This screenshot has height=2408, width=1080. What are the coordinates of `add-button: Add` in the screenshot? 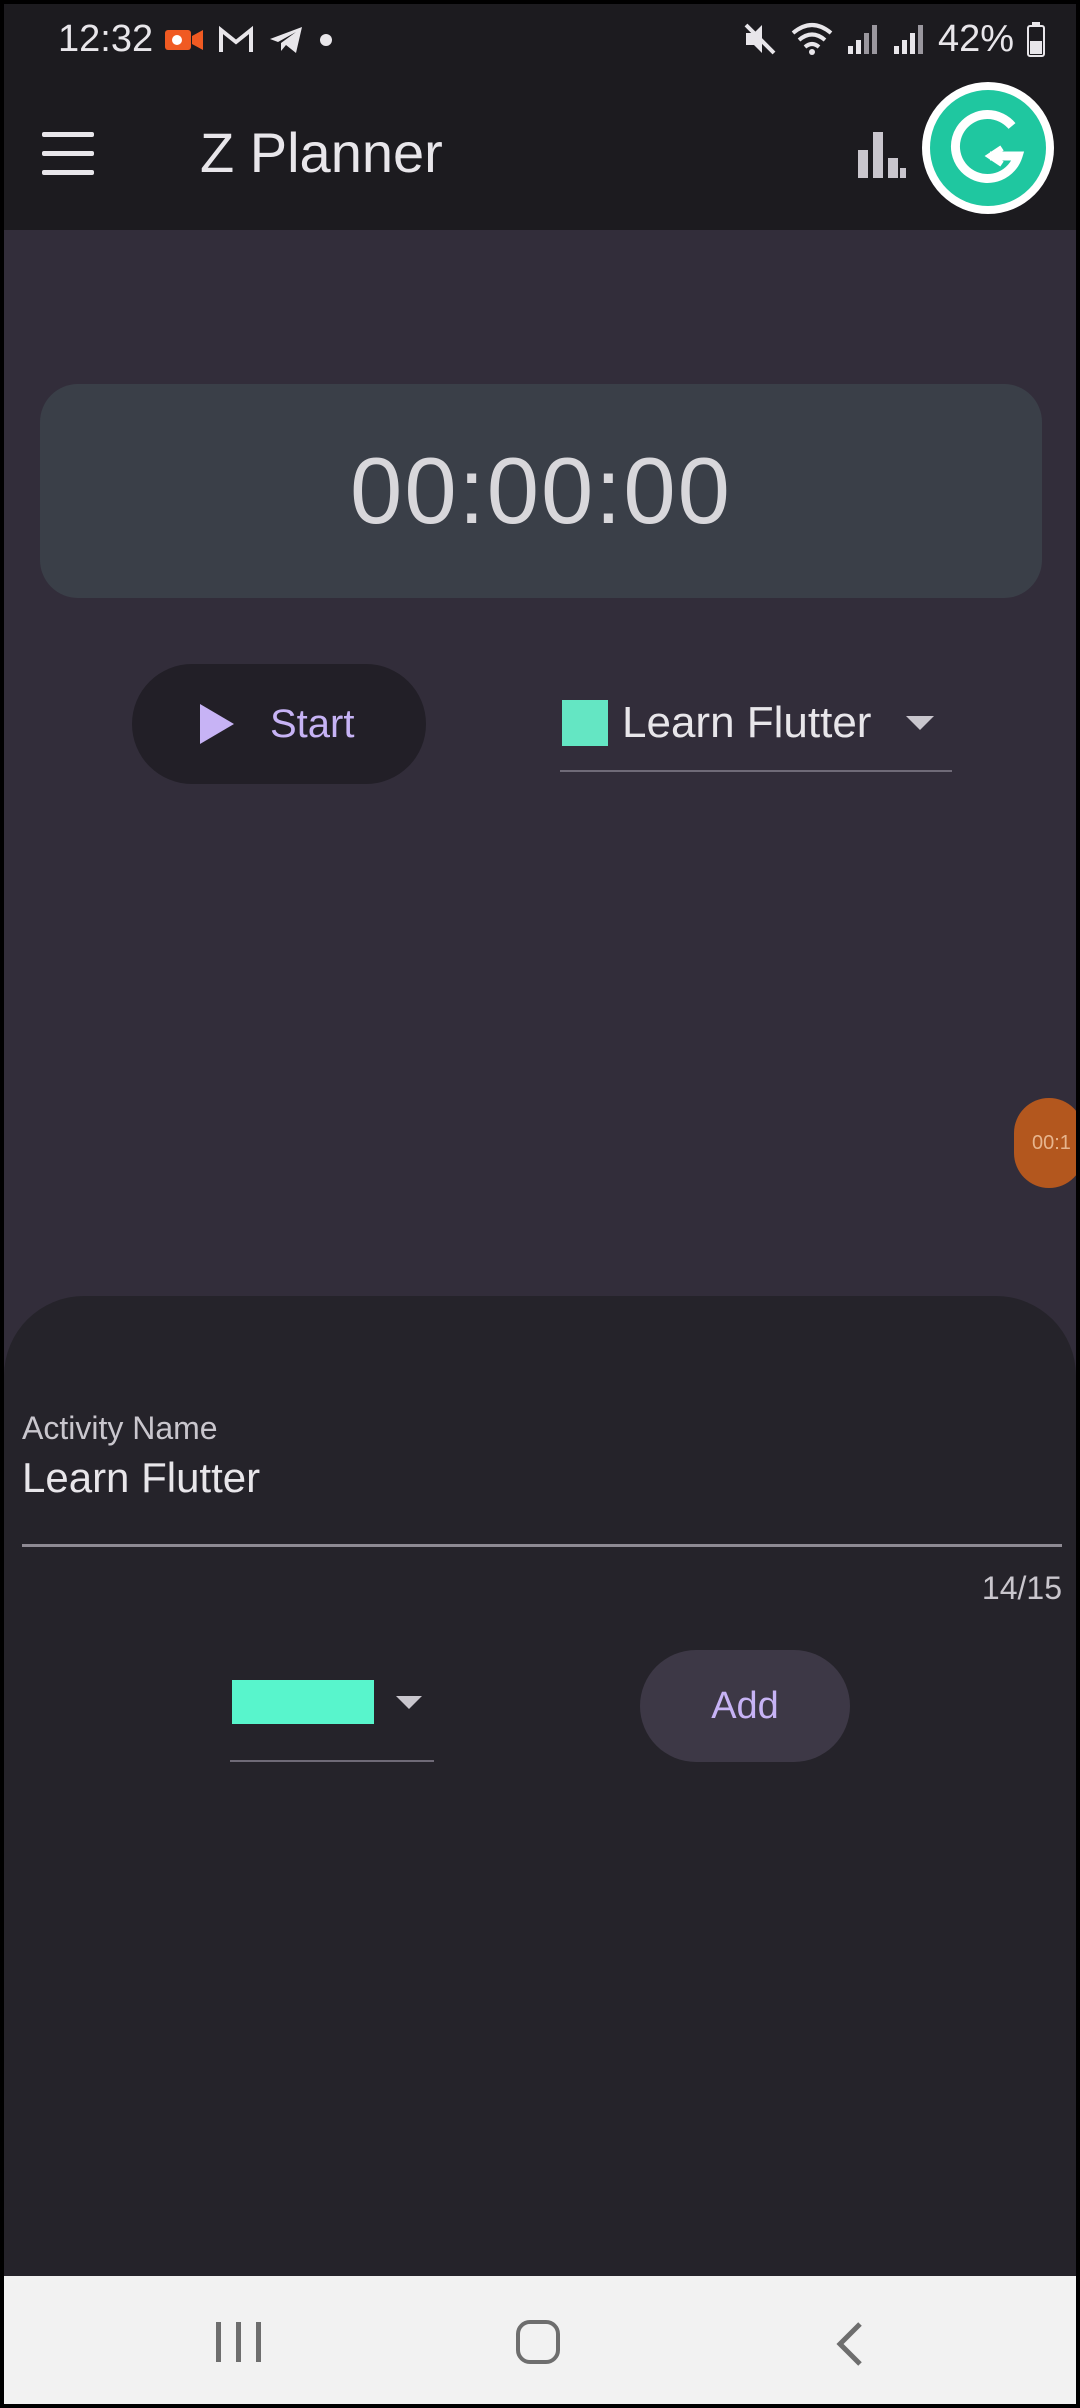 It's located at (745, 1706).